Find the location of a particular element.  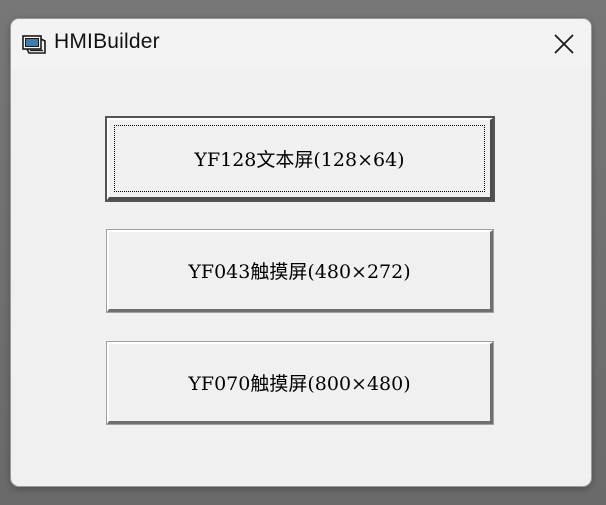

close-button is located at coordinates (564, 44).